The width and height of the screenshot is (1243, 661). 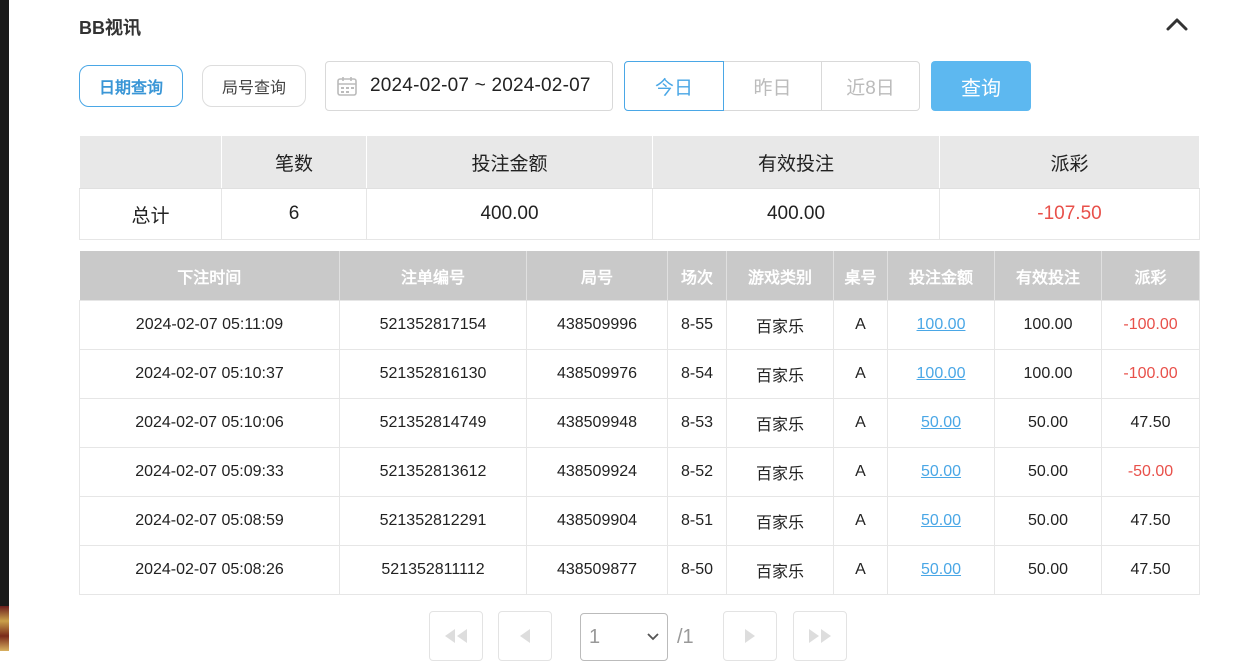 I want to click on chevron-up-icon, so click(x=1177, y=24).